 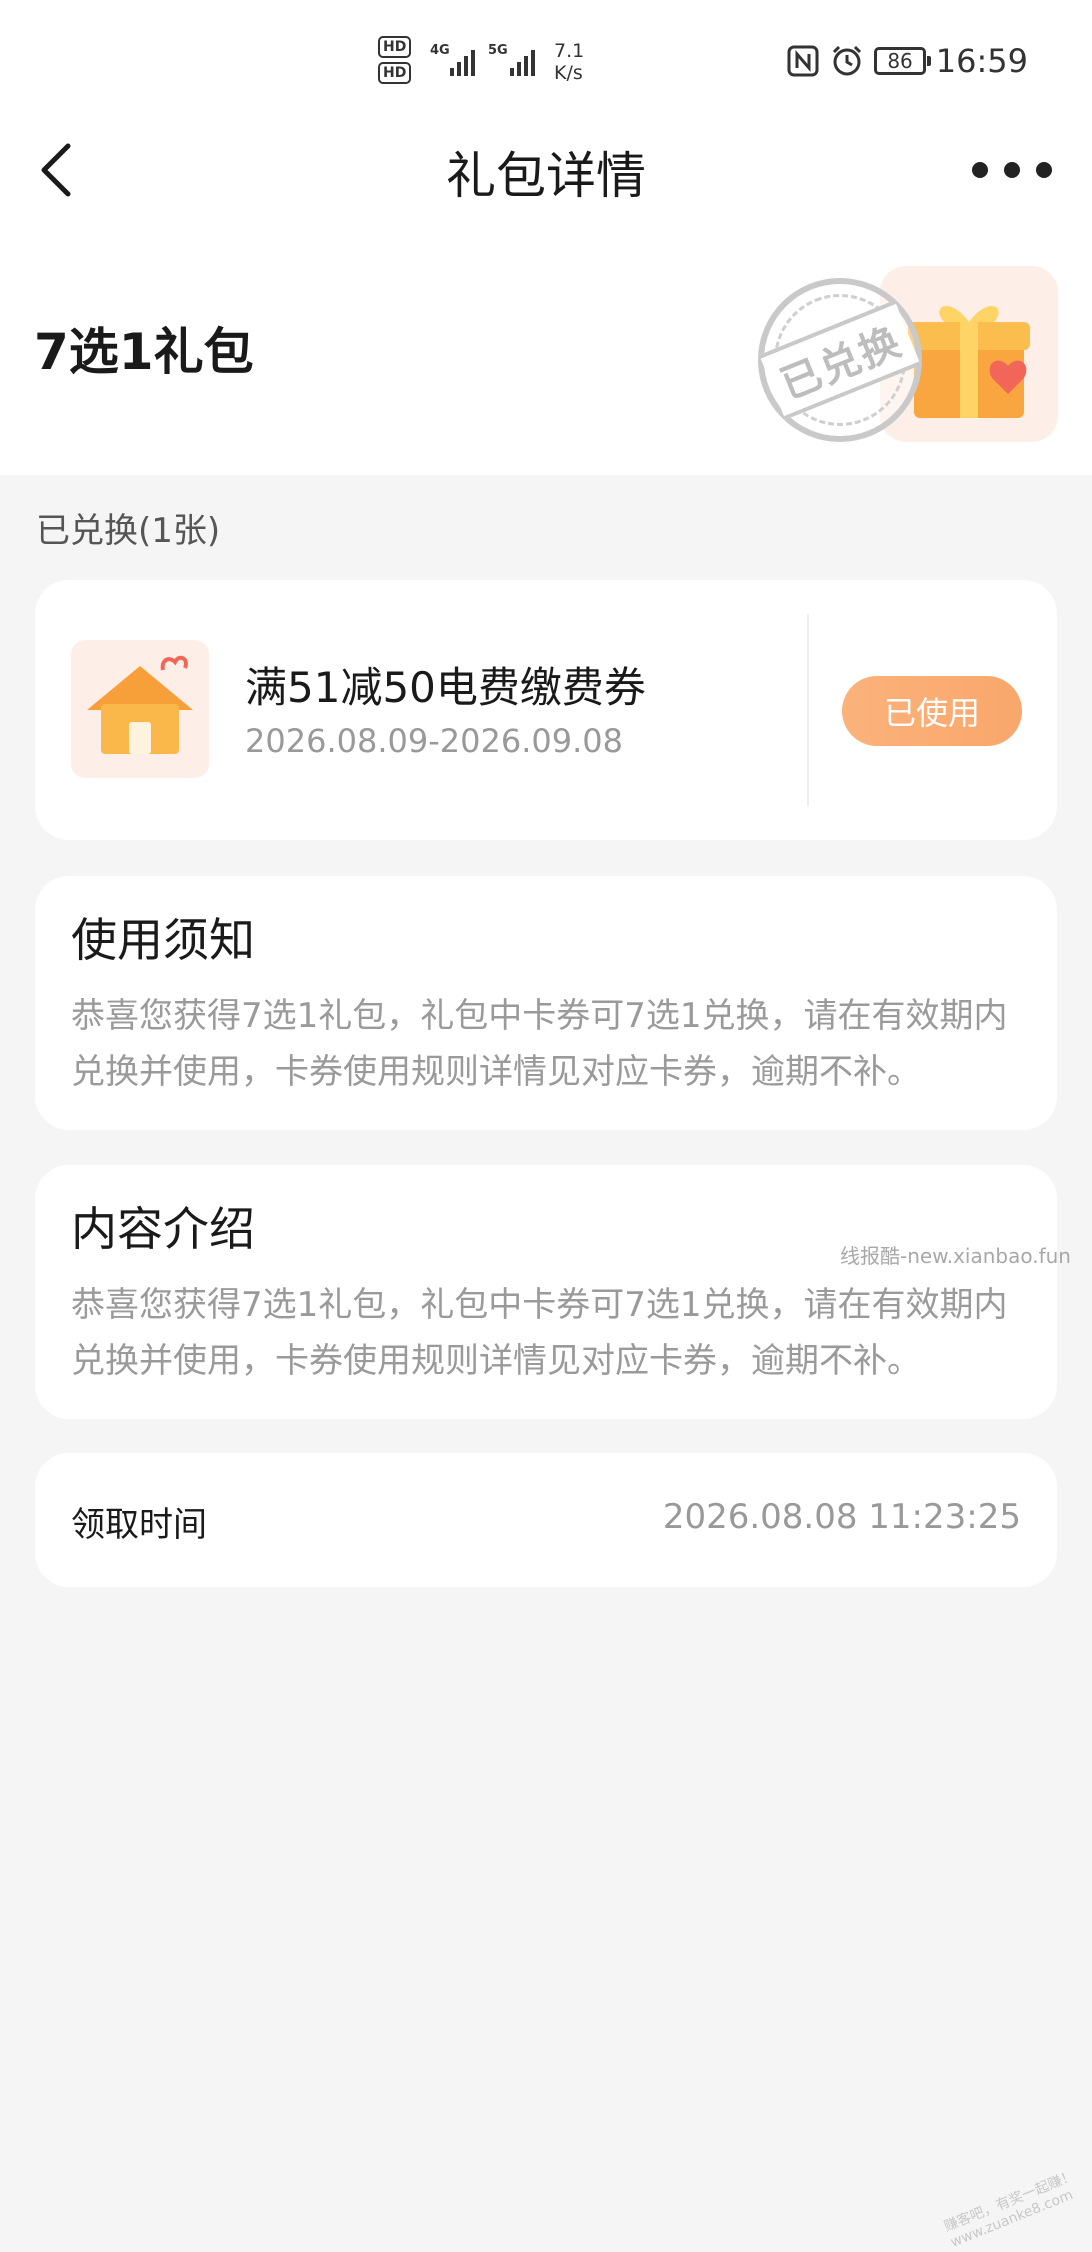 I want to click on package-title: 7选1礼包, so click(x=144, y=352).